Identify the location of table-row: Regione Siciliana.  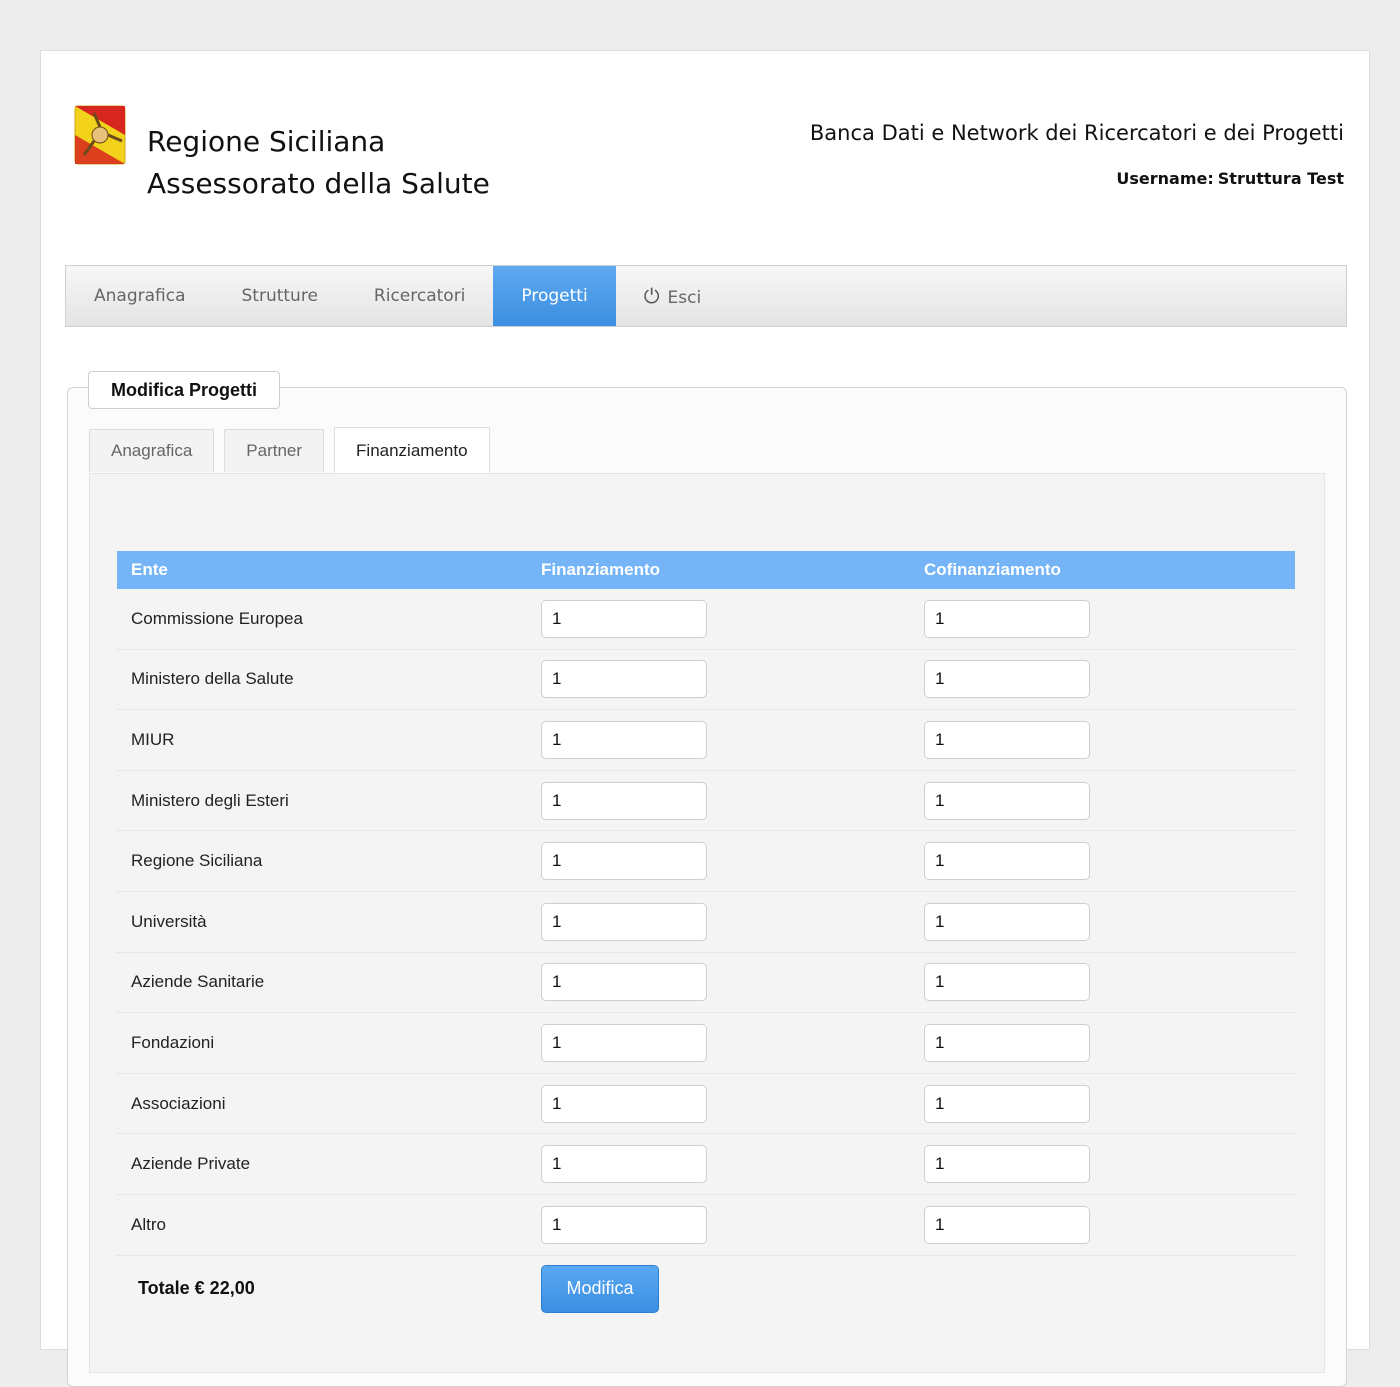
(706, 861).